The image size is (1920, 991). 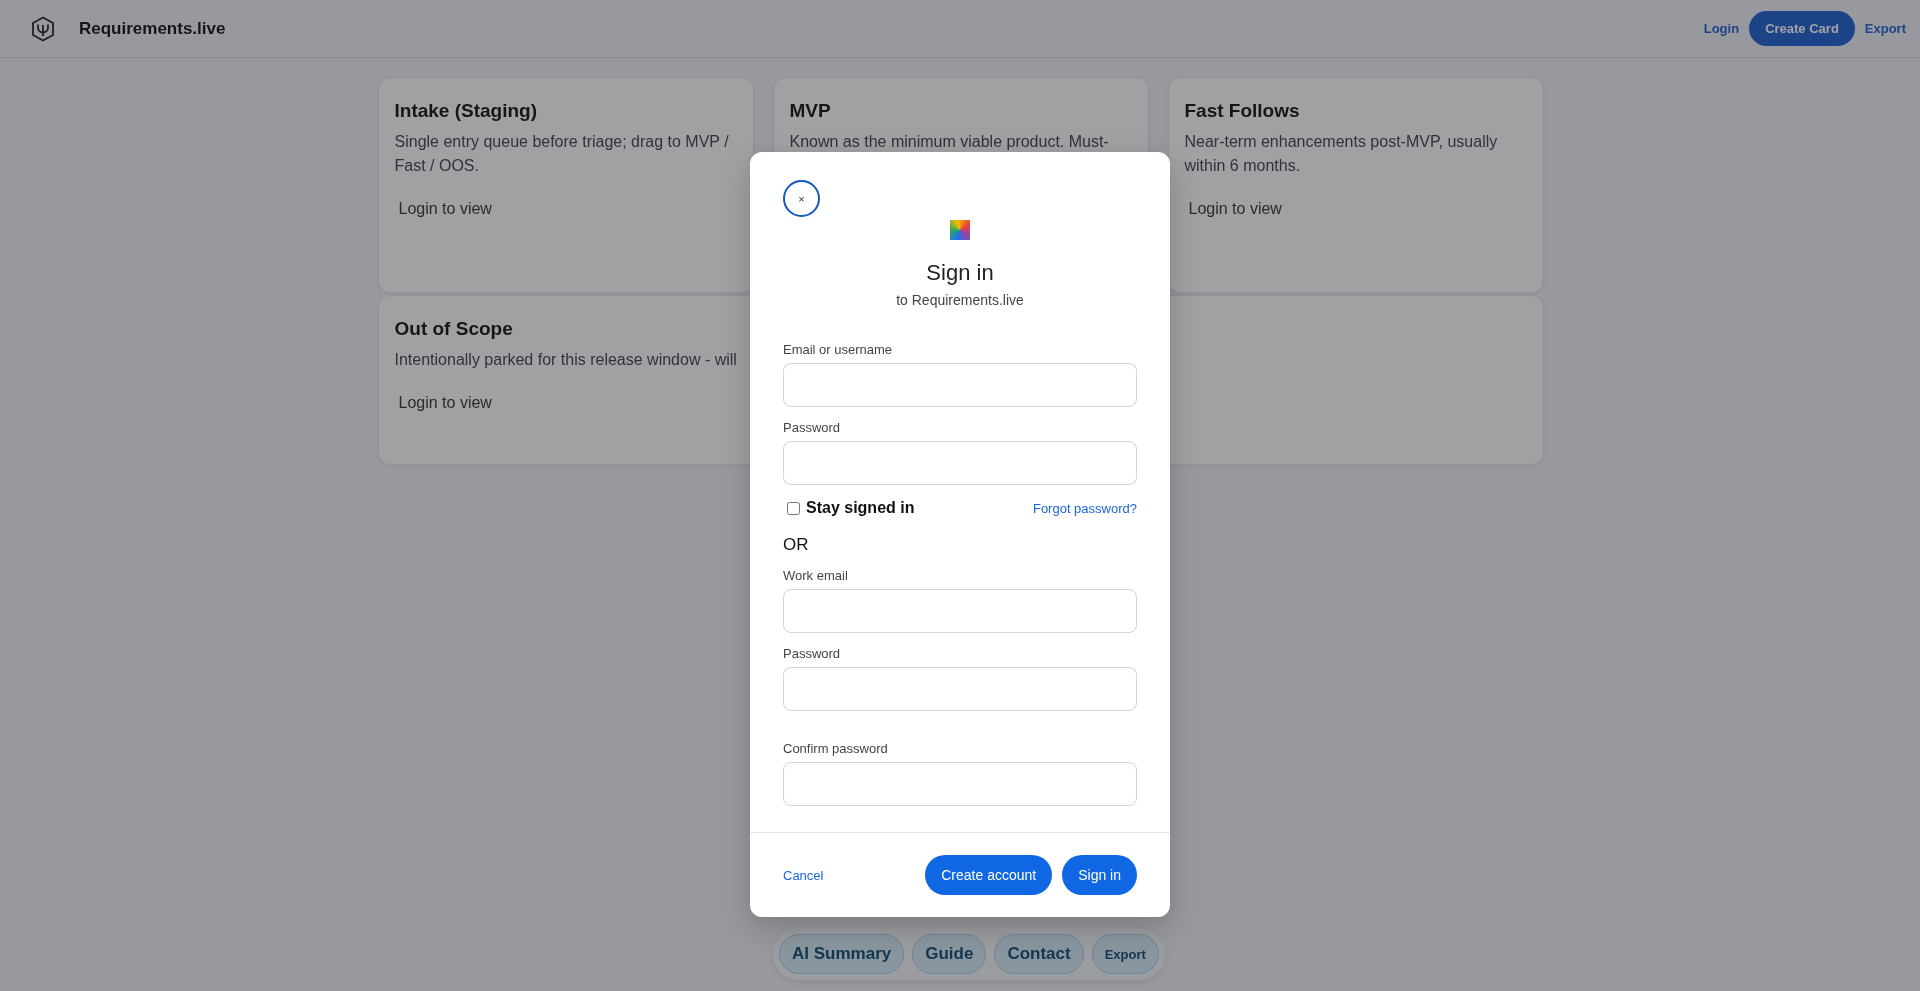 I want to click on field-label: Confirm password, so click(x=836, y=748).